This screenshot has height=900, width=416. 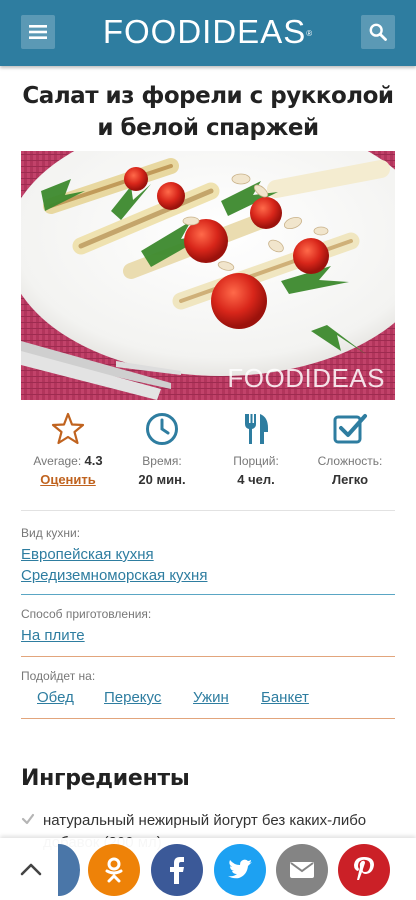 What do you see at coordinates (211, 698) in the screenshot?
I see `suits-link-dinner: Ужин` at bounding box center [211, 698].